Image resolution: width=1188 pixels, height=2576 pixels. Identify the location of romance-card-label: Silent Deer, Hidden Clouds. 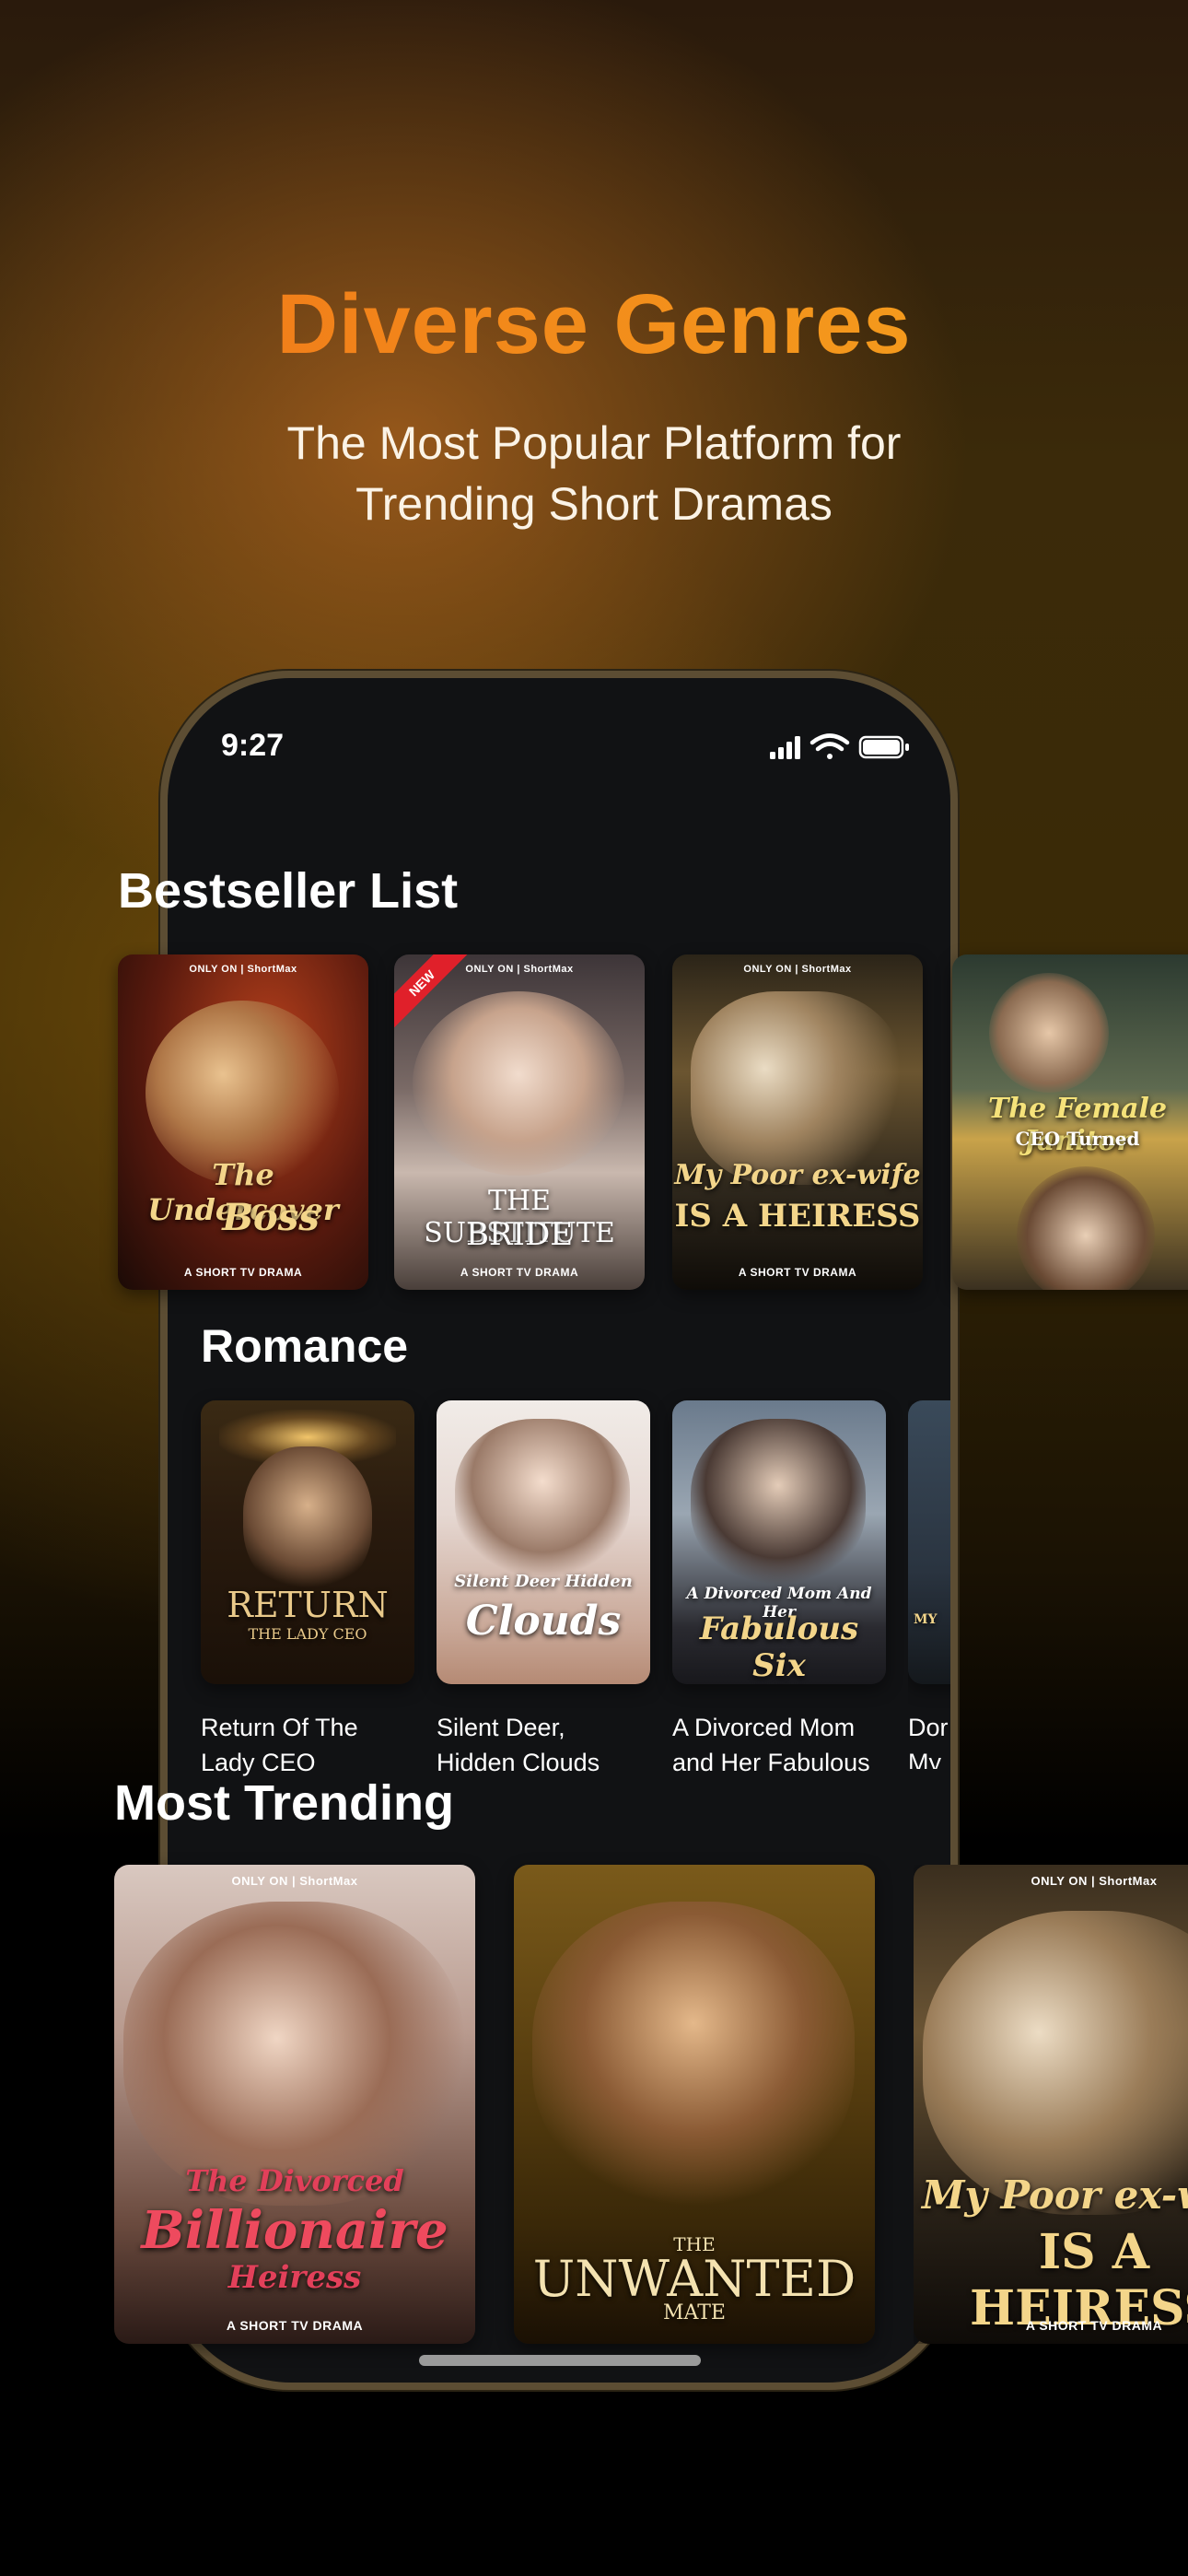
(542, 1745).